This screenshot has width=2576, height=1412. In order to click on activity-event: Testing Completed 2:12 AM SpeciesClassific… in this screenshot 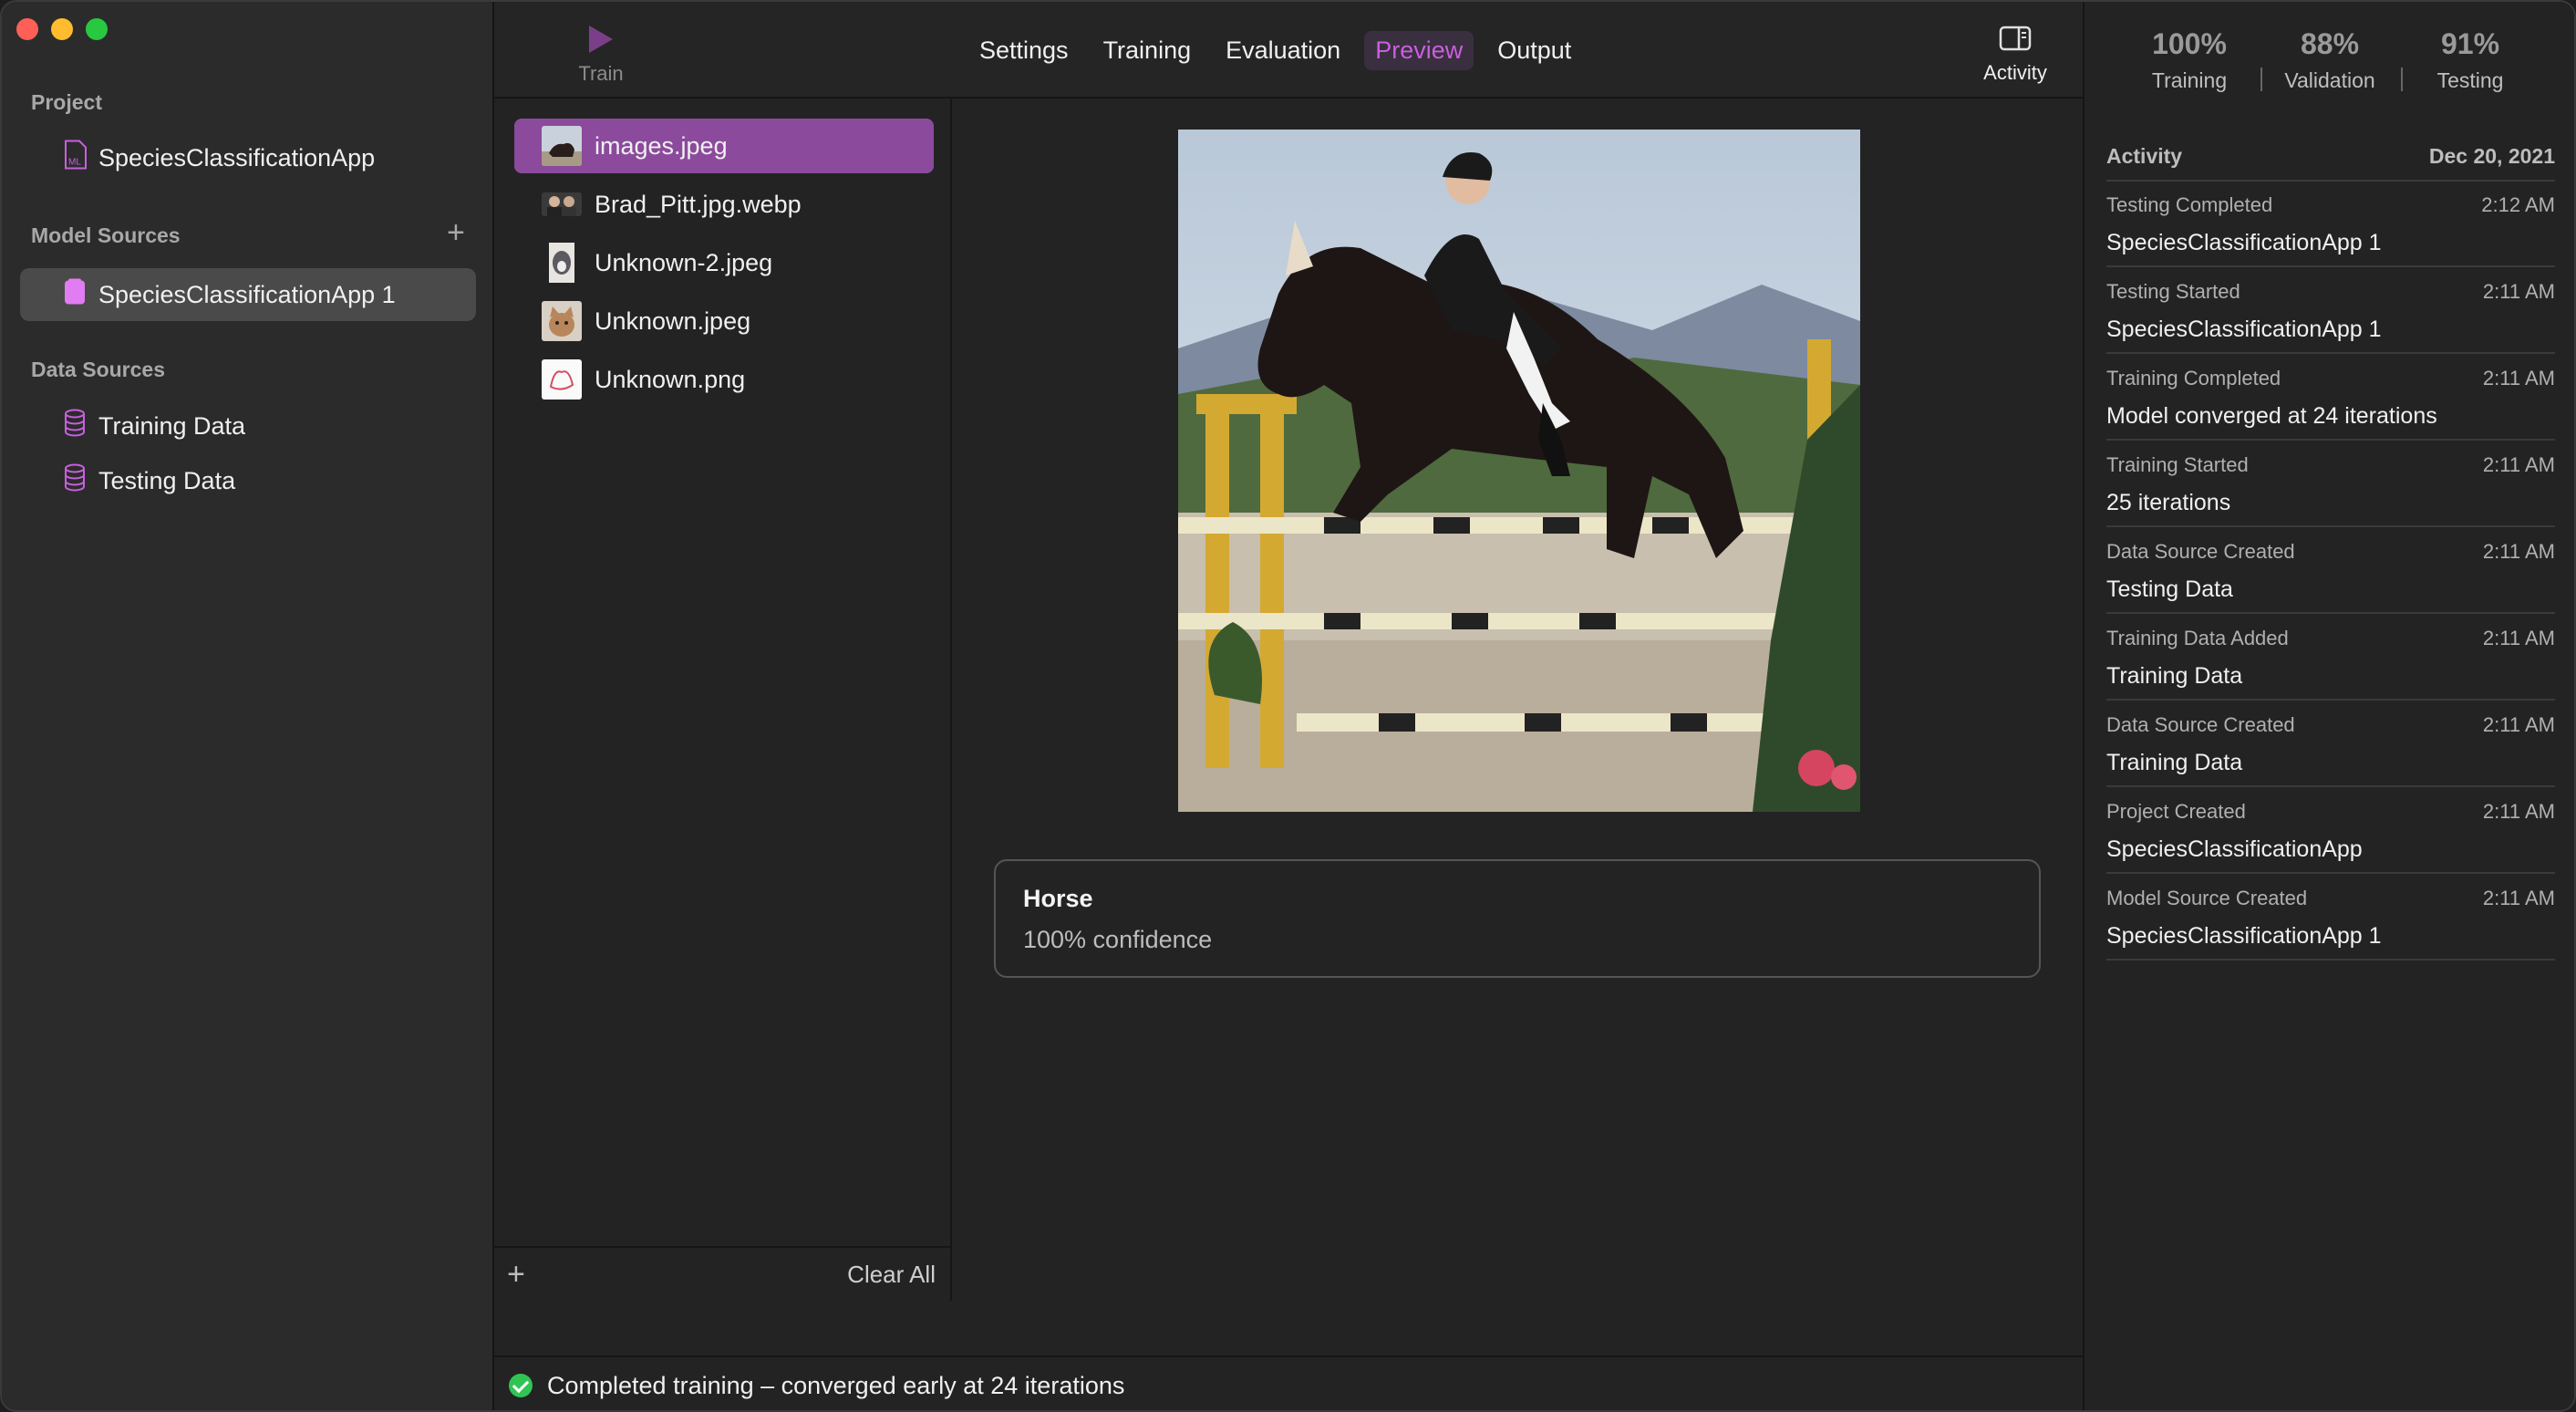, I will do `click(2330, 224)`.